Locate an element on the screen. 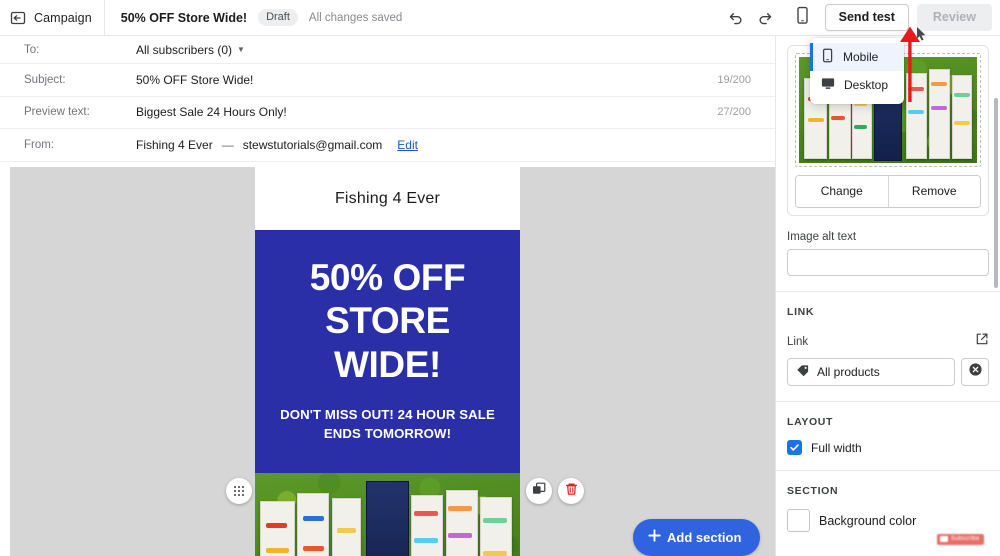  full-width-checkbox-row: Full width is located at coordinates (888, 447).